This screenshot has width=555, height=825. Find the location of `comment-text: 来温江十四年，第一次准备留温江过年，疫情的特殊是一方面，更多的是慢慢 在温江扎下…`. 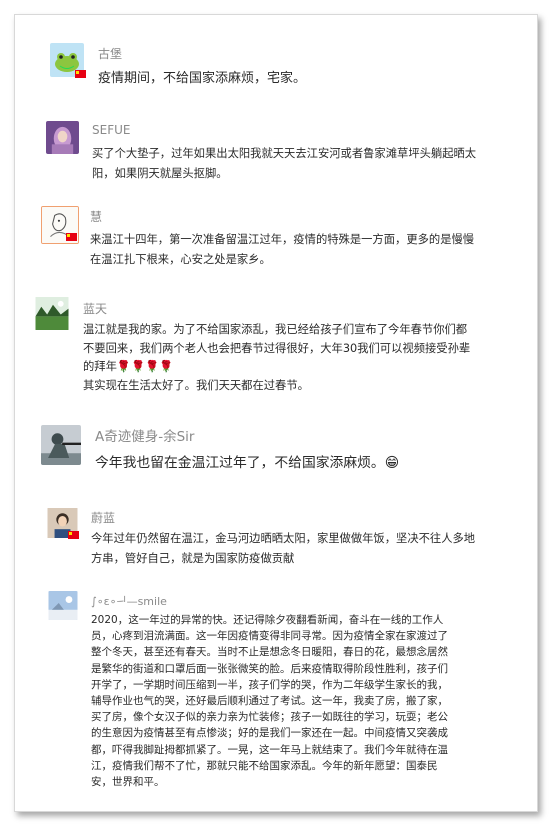

comment-text: 来温江十四年，第一次准备留温江过年，疫情的特殊是一方面，更多的是慢慢 在温江扎下… is located at coordinates (282, 249).